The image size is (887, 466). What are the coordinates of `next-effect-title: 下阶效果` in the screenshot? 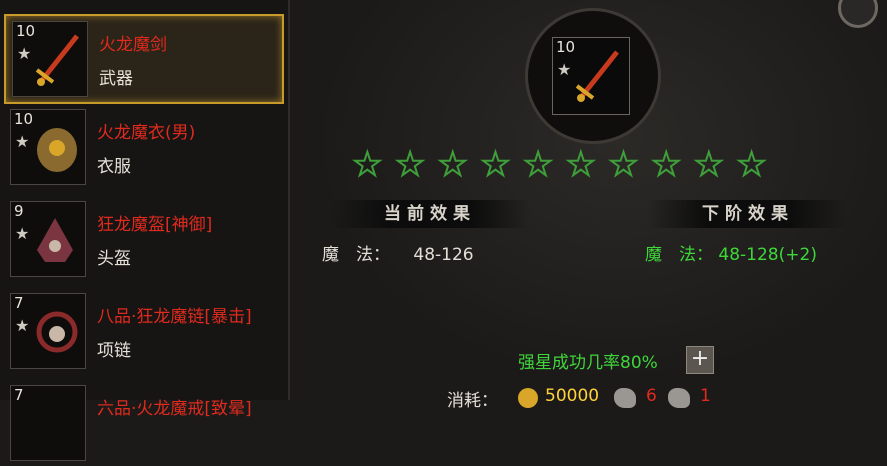 It's located at (748, 214).